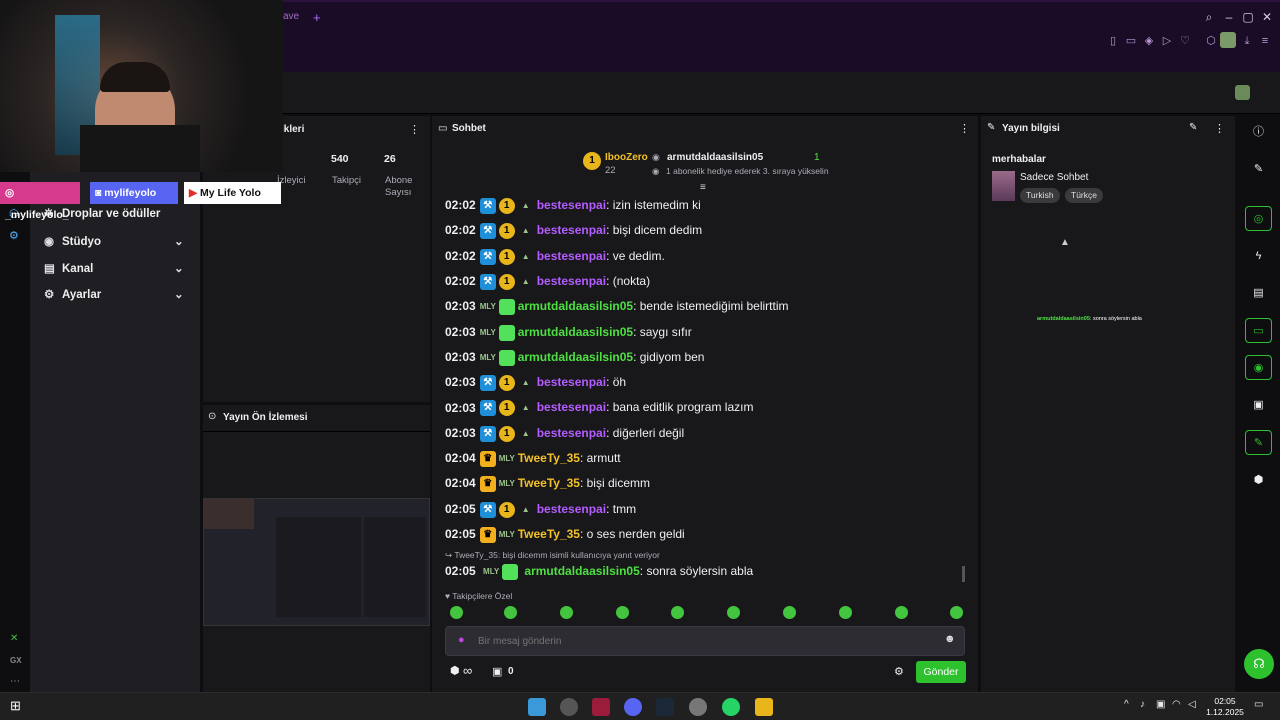  I want to click on tag-turkish: Turkish, so click(1040, 195).